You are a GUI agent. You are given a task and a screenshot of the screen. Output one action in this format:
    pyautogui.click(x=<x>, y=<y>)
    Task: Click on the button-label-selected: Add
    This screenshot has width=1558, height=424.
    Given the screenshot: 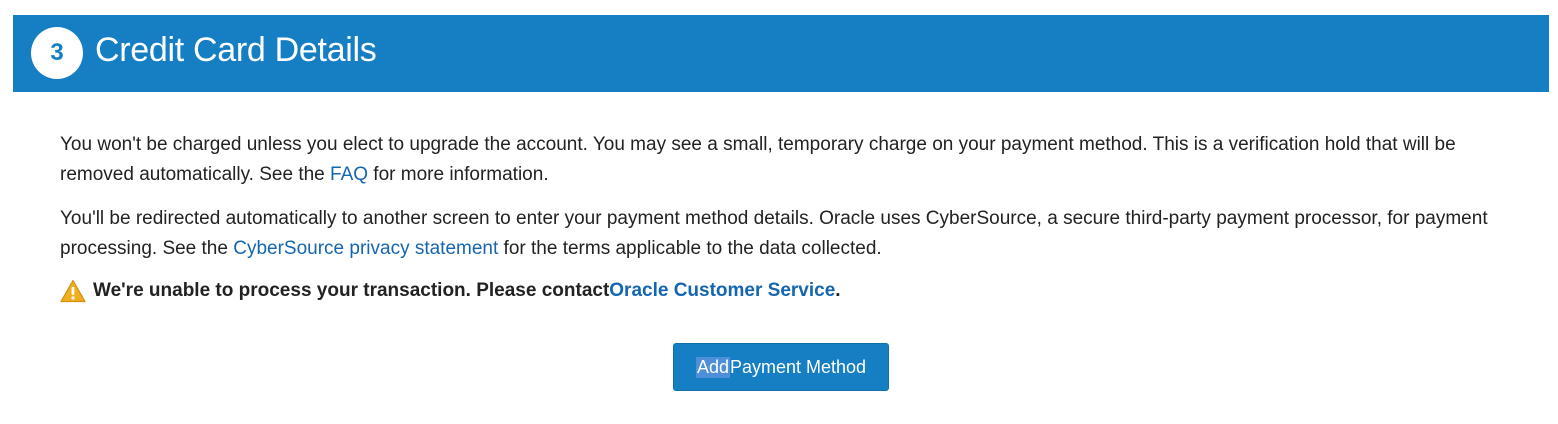 What is the action you would take?
    pyautogui.click(x=712, y=367)
    